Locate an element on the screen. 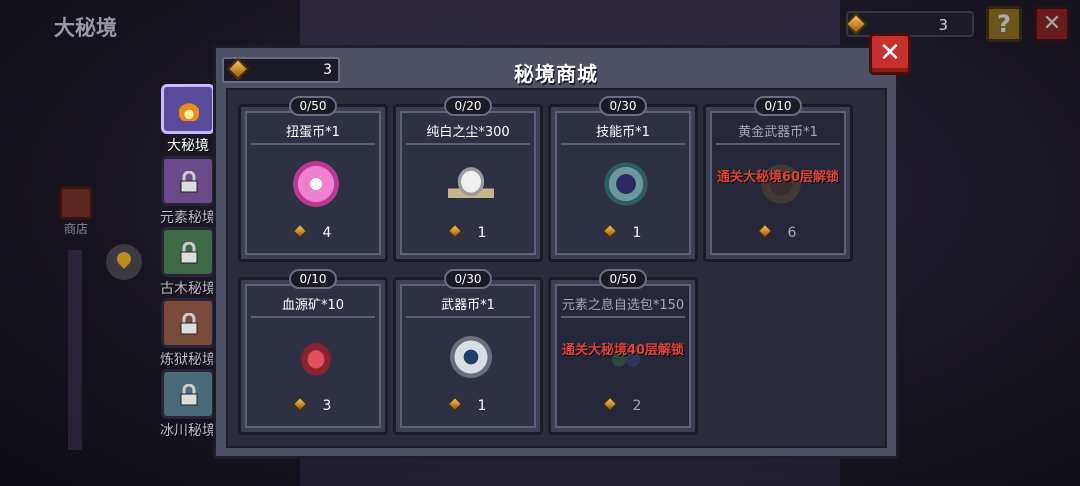 This screenshot has height=486, width=1080. item-price: 2 is located at coordinates (623, 405).